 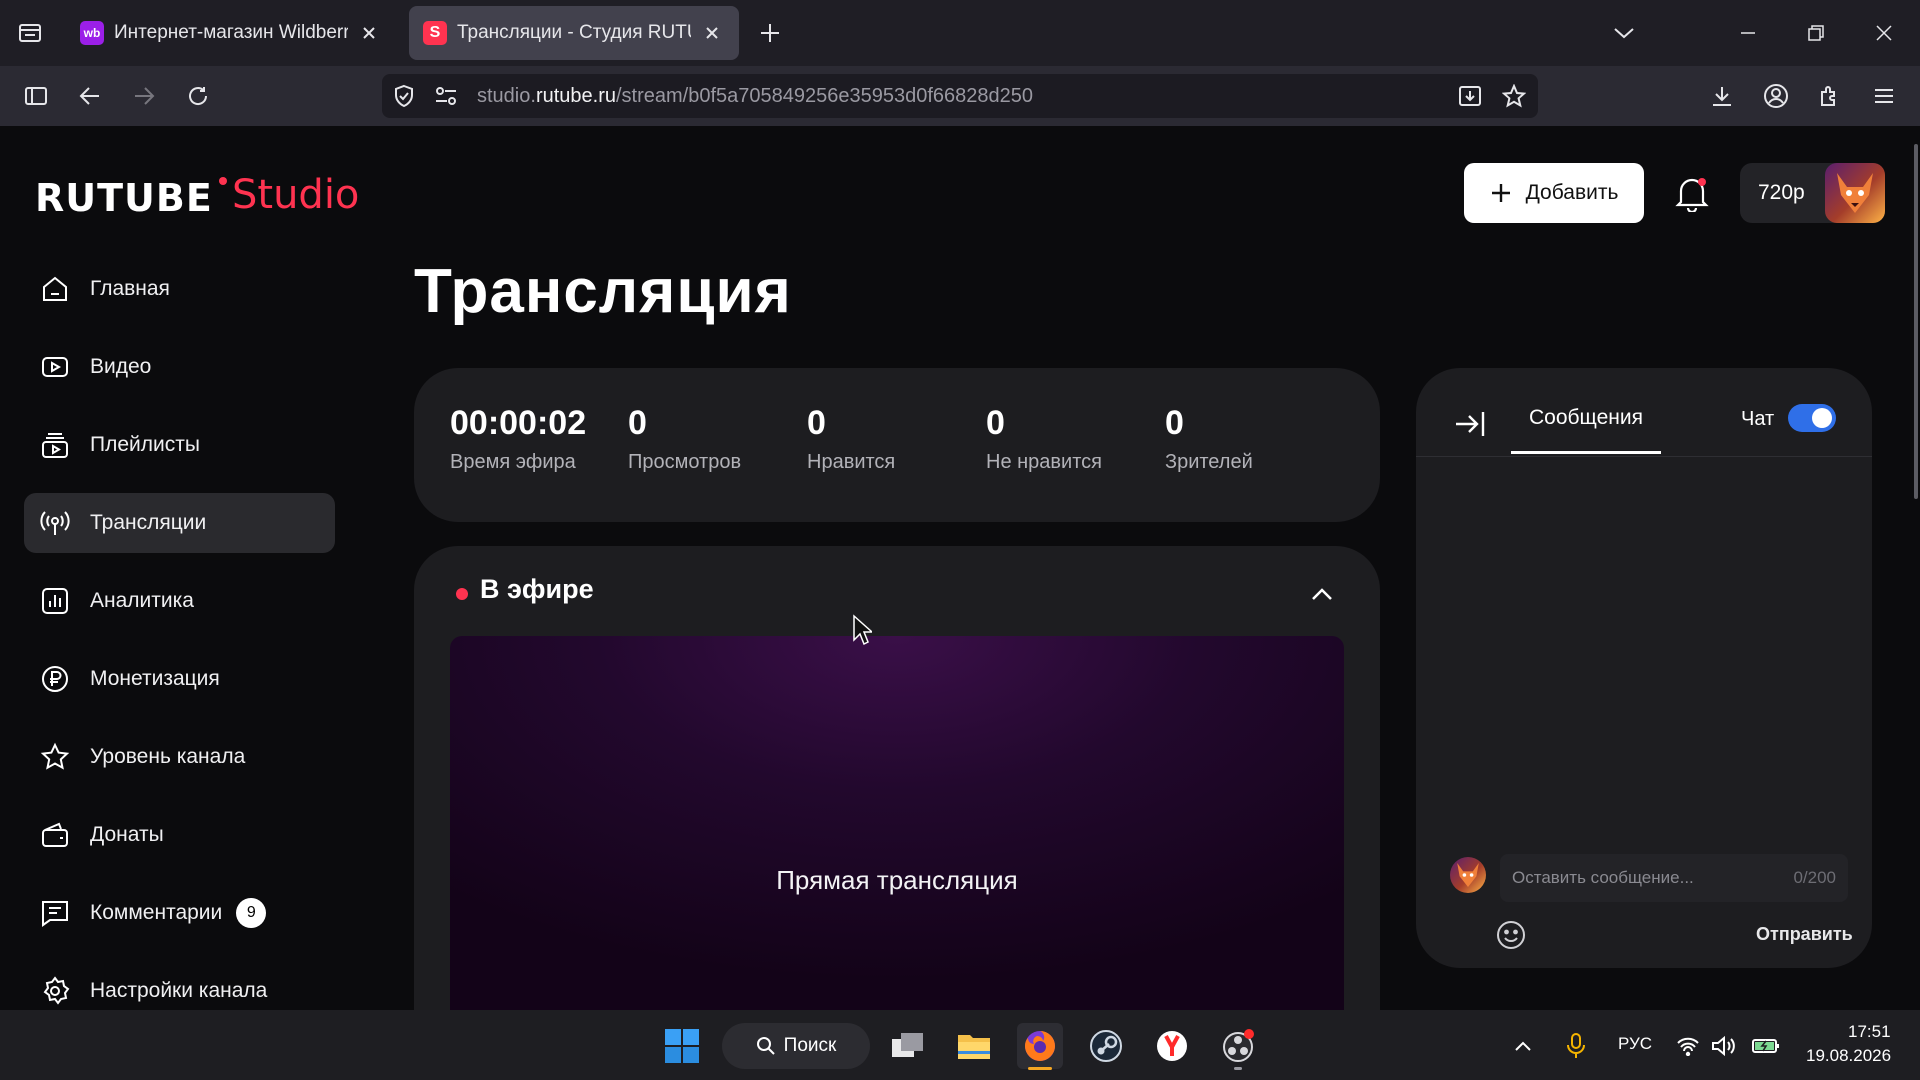 I want to click on clock-date: 19.08.2026, so click(x=1848, y=1056).